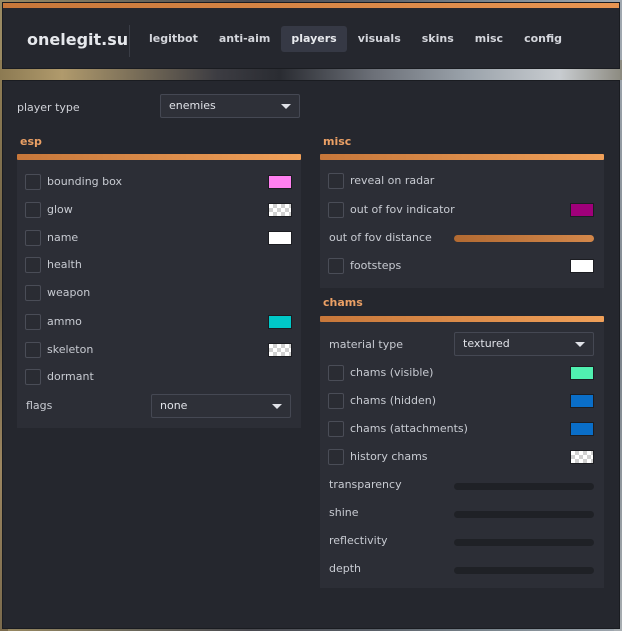 The height and width of the screenshot is (631, 622). I want to click on footsteps-checkbox, so click(336, 266).